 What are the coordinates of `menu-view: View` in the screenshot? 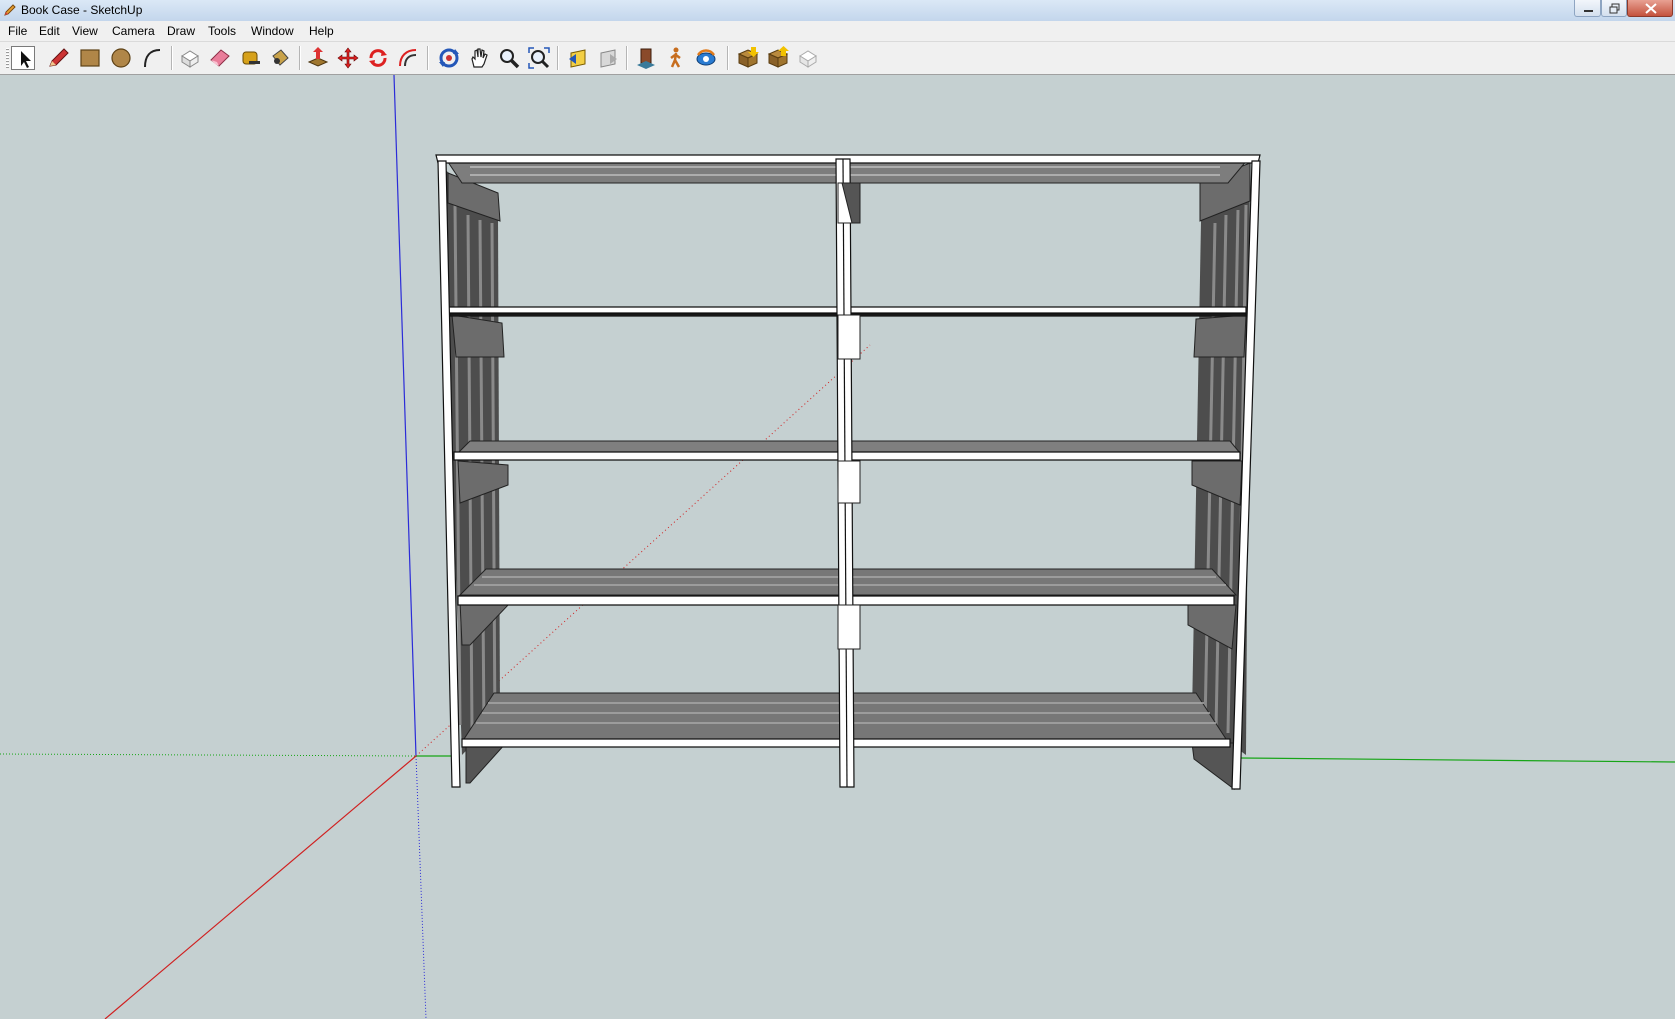 It's located at (85, 31).